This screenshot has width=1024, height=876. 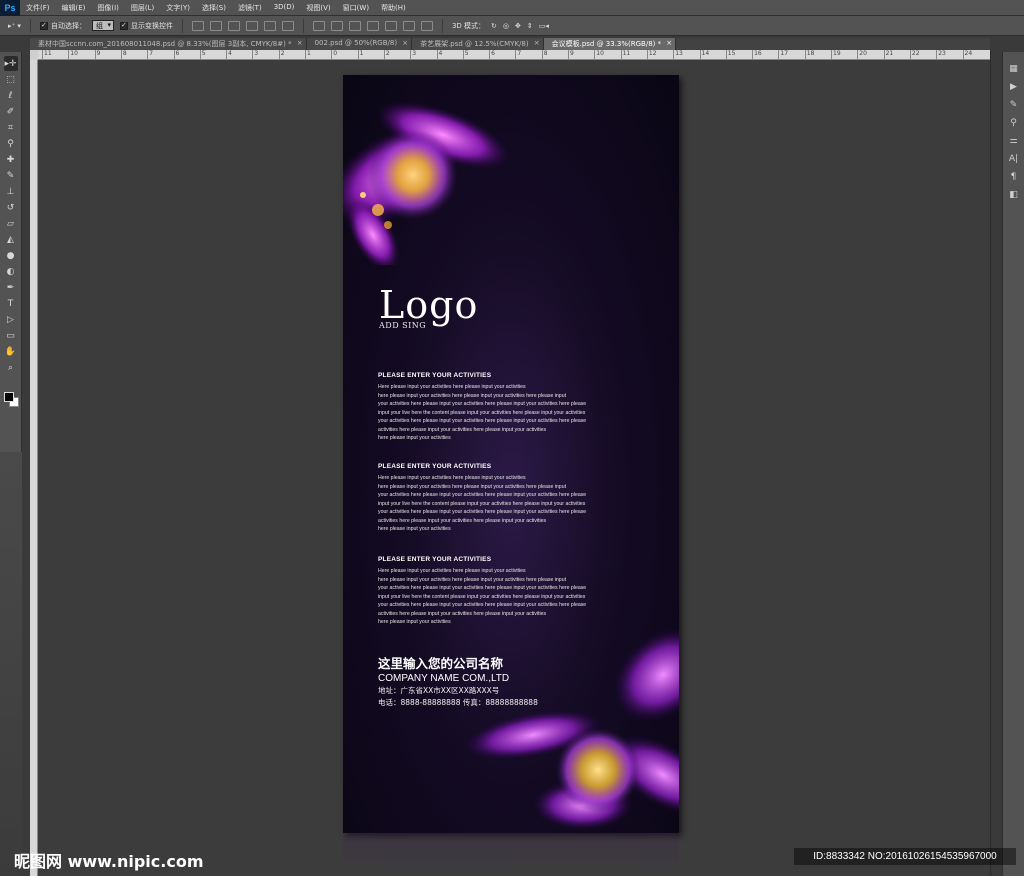 What do you see at coordinates (233, 25) in the screenshot?
I see `align-bottom-icon` at bounding box center [233, 25].